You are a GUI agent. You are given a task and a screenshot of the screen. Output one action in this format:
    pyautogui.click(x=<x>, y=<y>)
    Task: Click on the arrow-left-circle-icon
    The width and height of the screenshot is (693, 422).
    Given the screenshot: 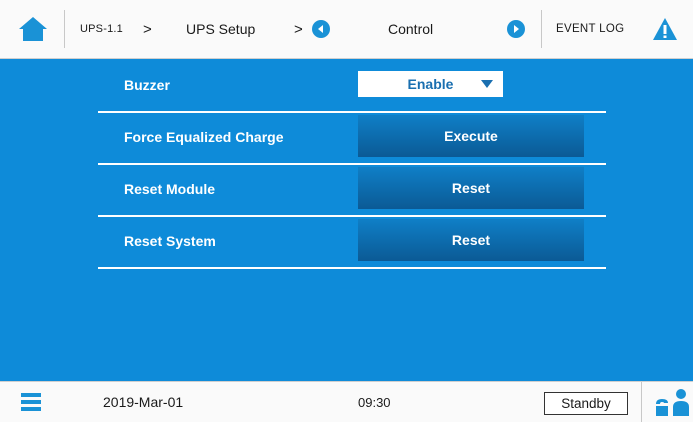 What is the action you would take?
    pyautogui.click(x=321, y=29)
    